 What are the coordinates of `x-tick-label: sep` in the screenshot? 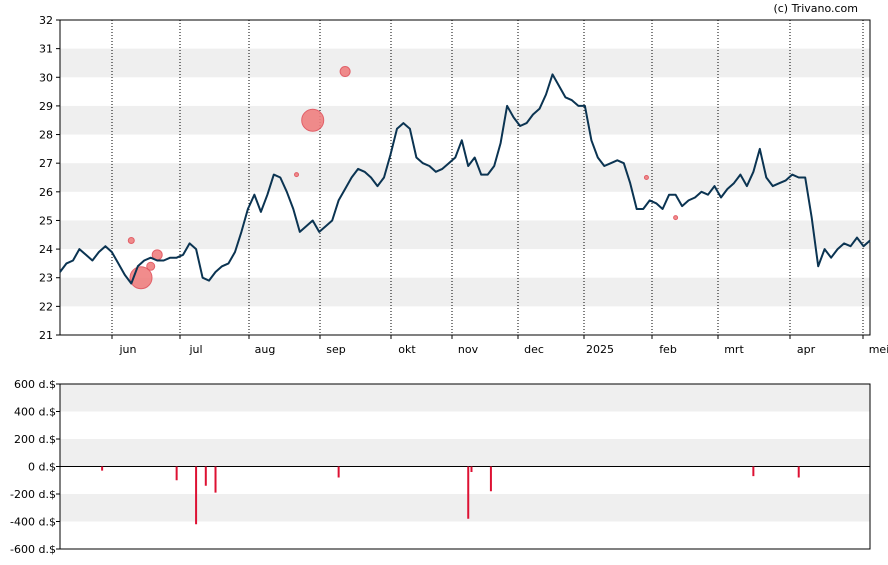 It's located at (335, 349).